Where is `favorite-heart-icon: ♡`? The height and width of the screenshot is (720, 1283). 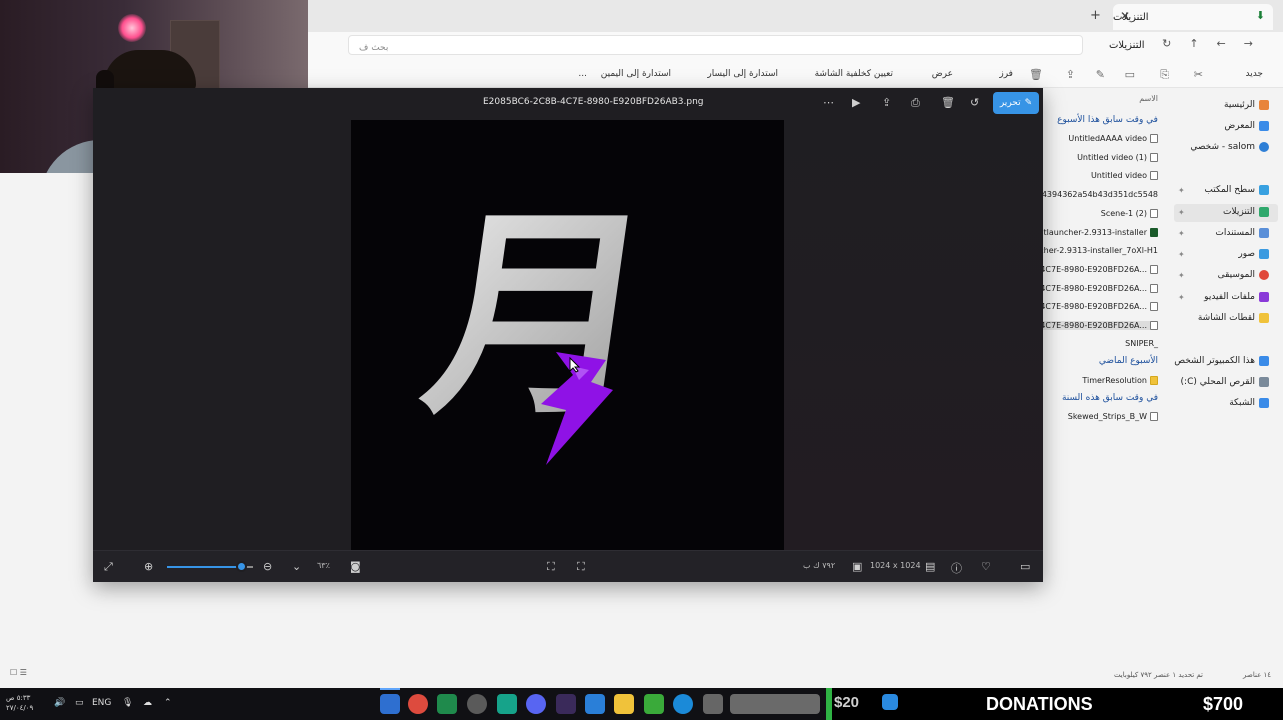
favorite-heart-icon: ♡ is located at coordinates (986, 566).